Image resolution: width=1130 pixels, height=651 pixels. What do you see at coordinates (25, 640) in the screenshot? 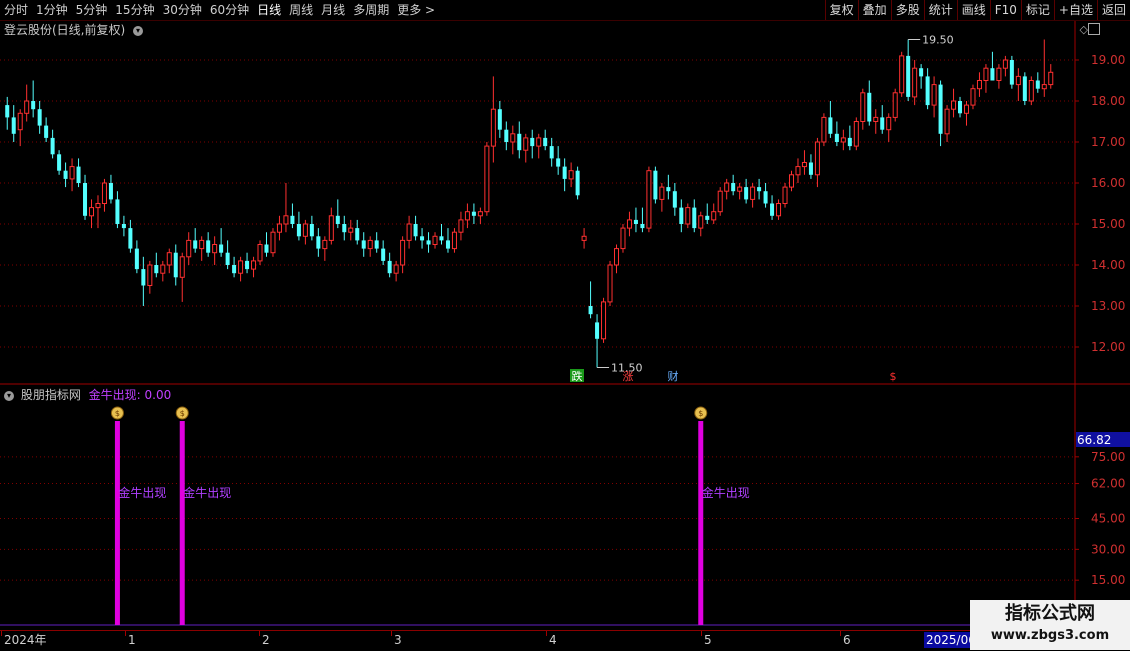
I see `date-axis-label: 2024年` at bounding box center [25, 640].